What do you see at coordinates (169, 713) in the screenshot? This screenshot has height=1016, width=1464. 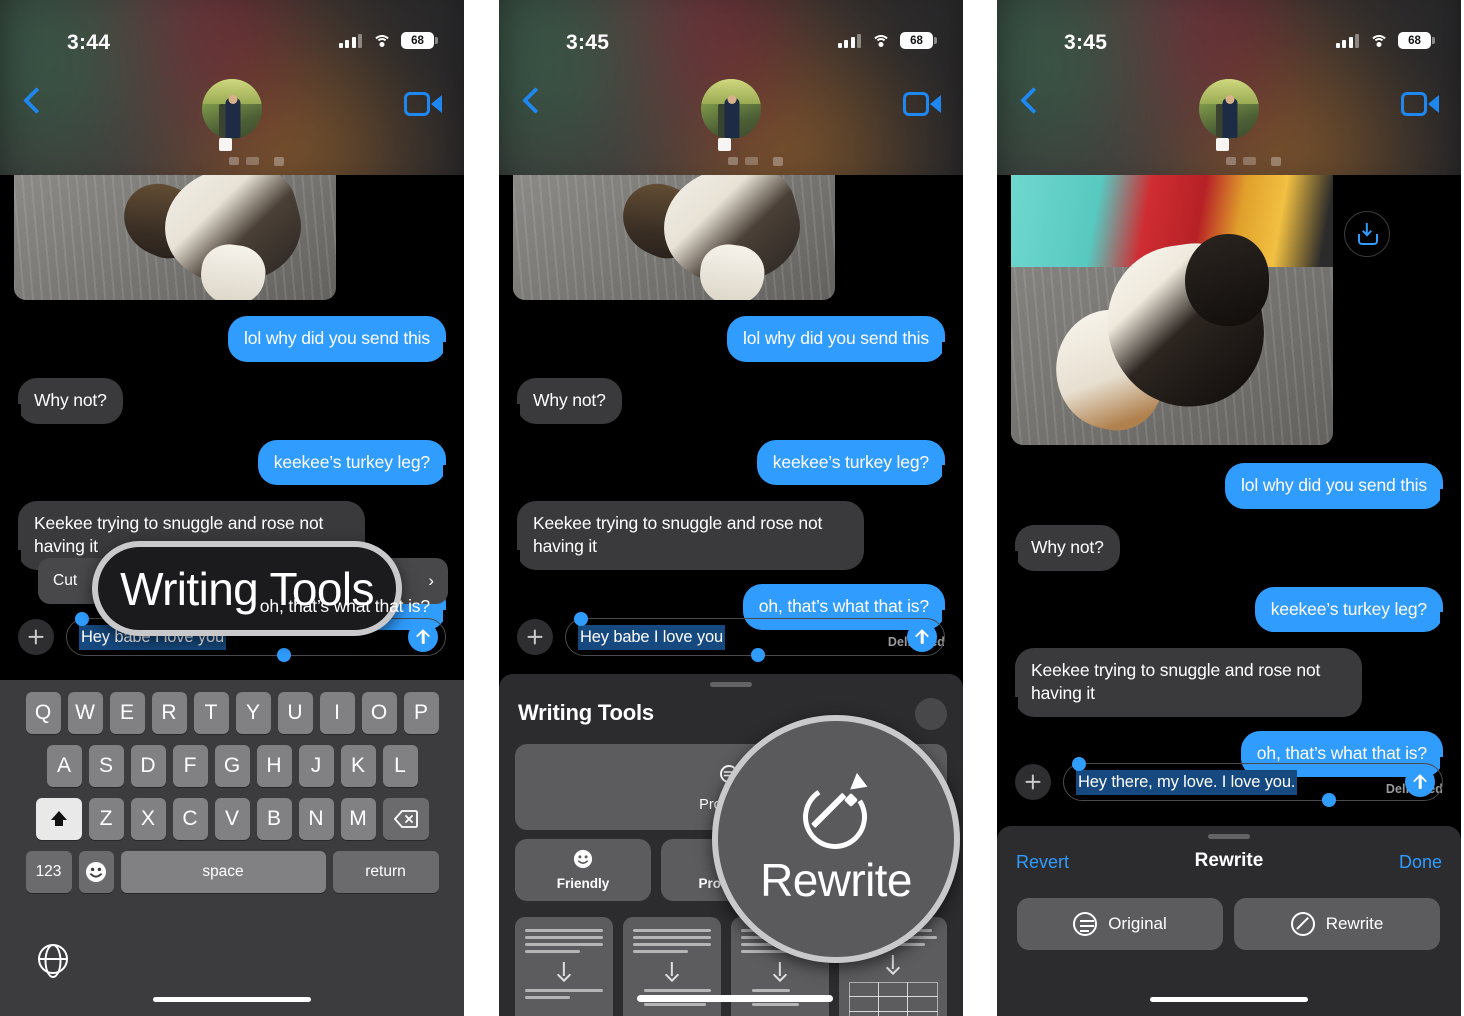 I see `key-r: R` at bounding box center [169, 713].